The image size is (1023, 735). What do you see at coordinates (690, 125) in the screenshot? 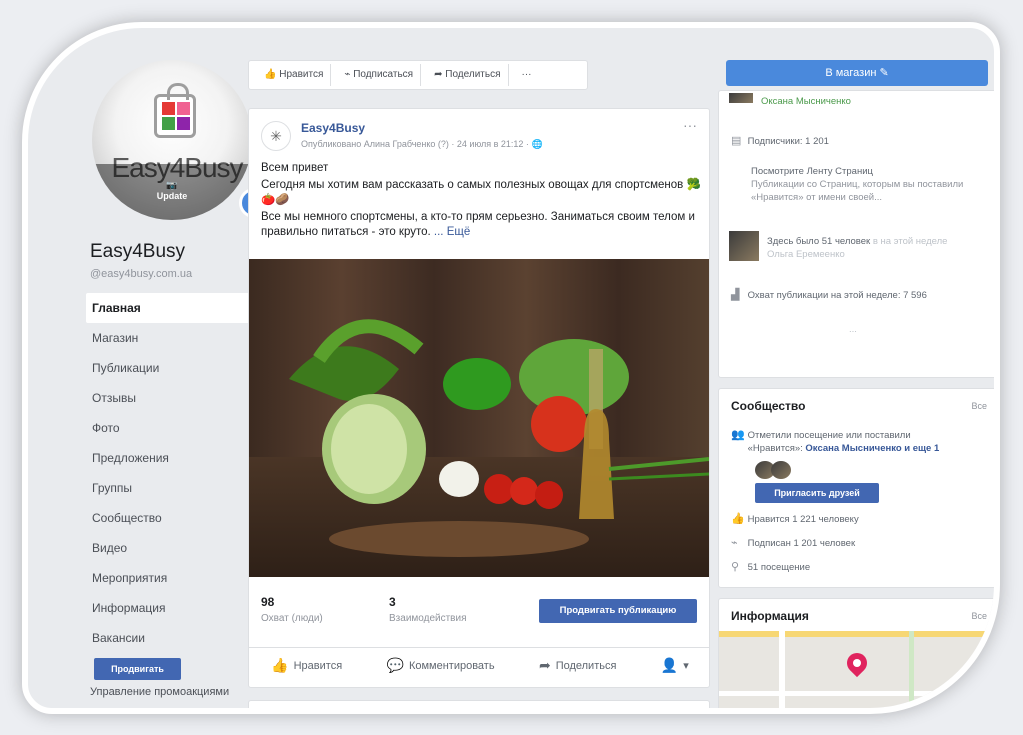
I see `post-more-button: ···` at bounding box center [690, 125].